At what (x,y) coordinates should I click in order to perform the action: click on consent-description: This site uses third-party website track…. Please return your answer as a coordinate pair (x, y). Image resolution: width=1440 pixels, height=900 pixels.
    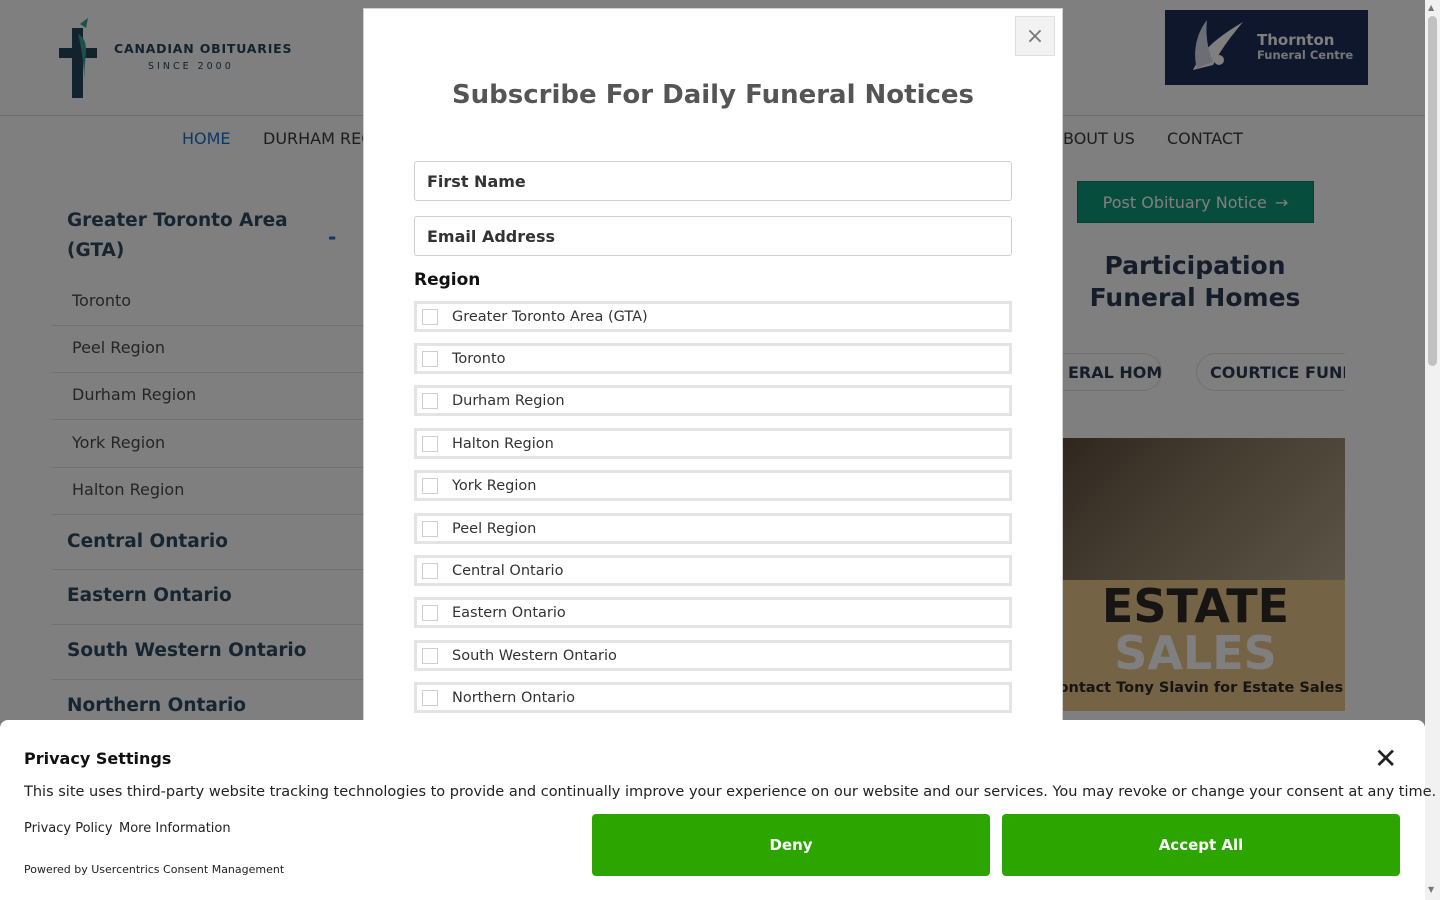
    Looking at the image, I should click on (730, 792).